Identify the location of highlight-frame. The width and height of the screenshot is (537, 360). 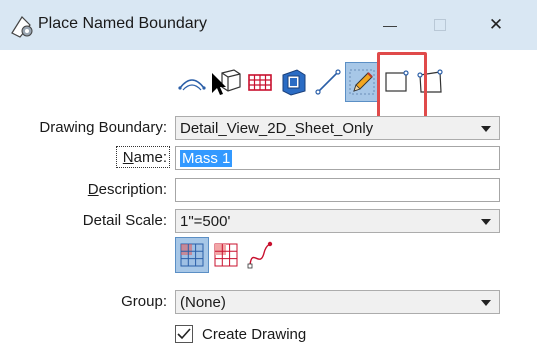
(402, 87).